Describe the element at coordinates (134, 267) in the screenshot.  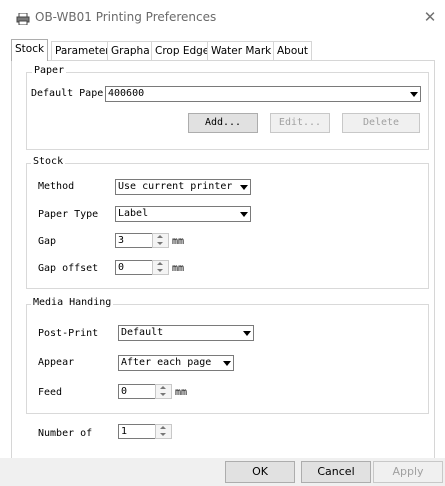
I see `gap-offset-input: 0` at that location.